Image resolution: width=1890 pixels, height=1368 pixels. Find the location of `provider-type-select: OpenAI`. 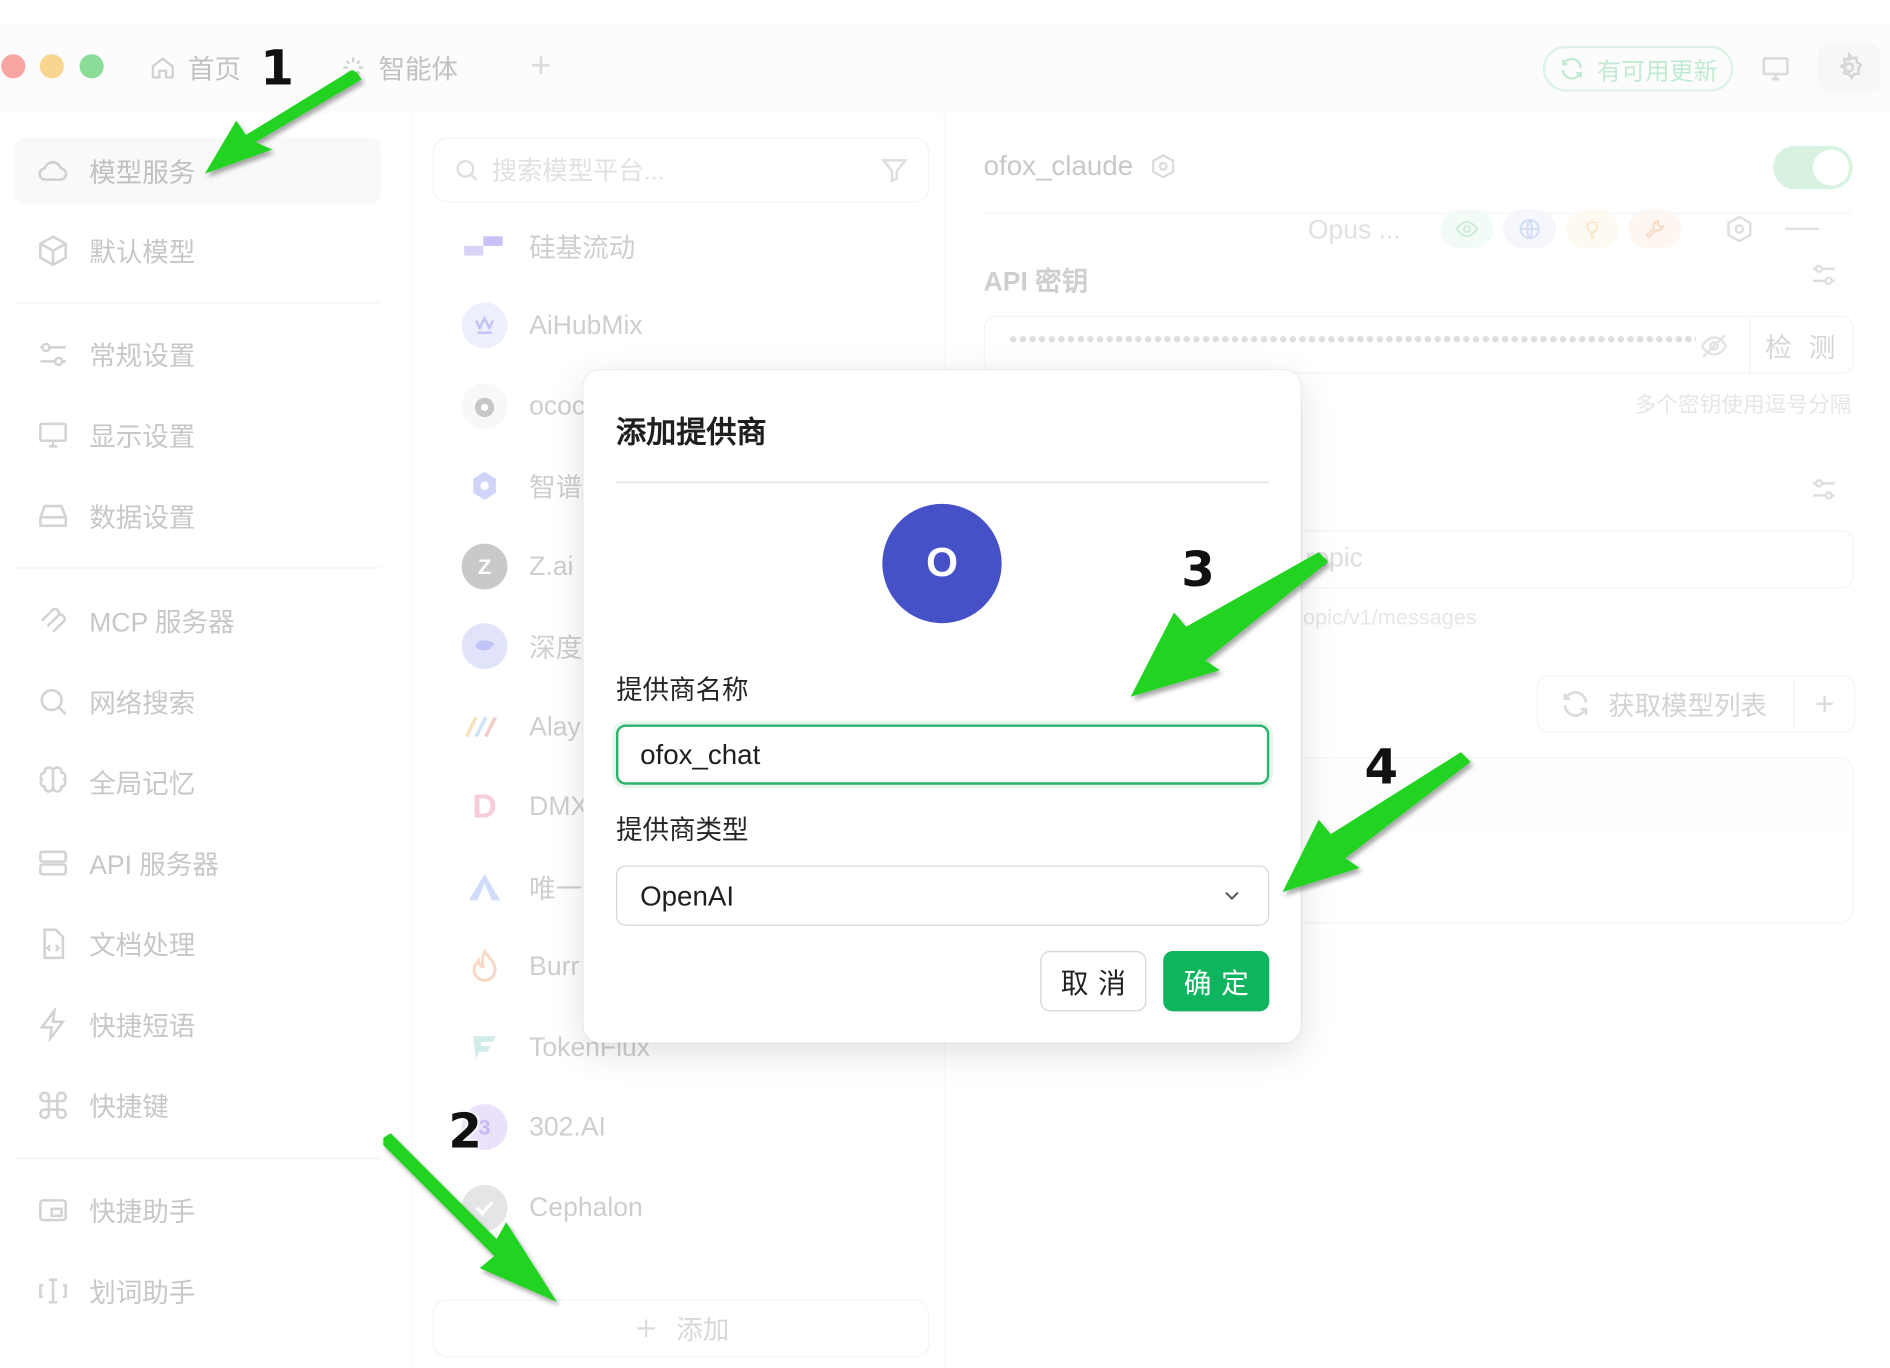

provider-type-select: OpenAI is located at coordinates (942, 895).